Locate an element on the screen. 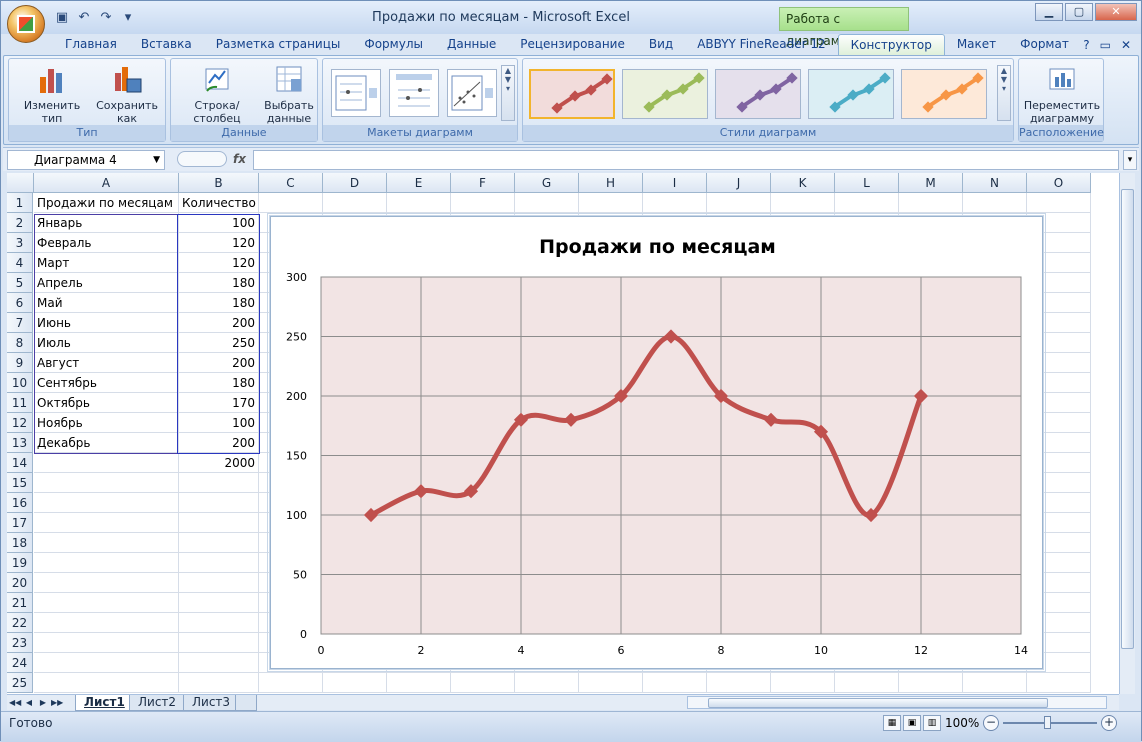 Image resolution: width=1142 pixels, height=742 pixels. last-sheet-icon: ▶▶ is located at coordinates (57, 702).